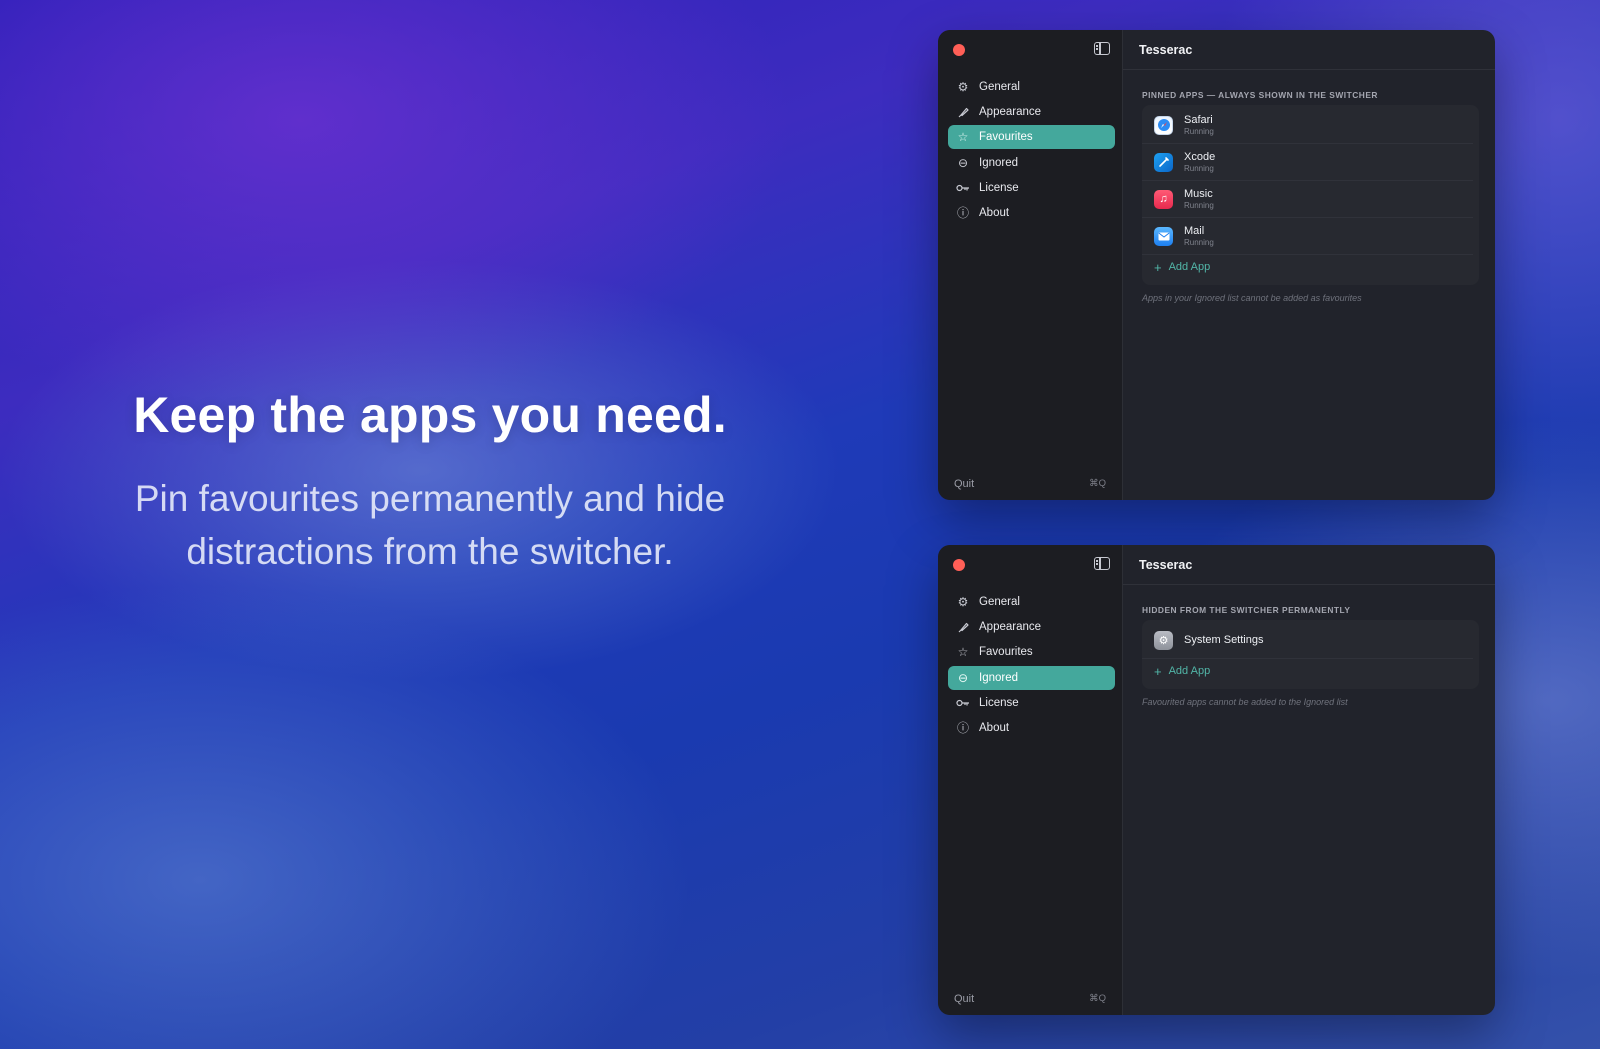 Image resolution: width=1600 pixels, height=1049 pixels. Describe the element at coordinates (1163, 199) in the screenshot. I see `music-icon: ♫` at that location.